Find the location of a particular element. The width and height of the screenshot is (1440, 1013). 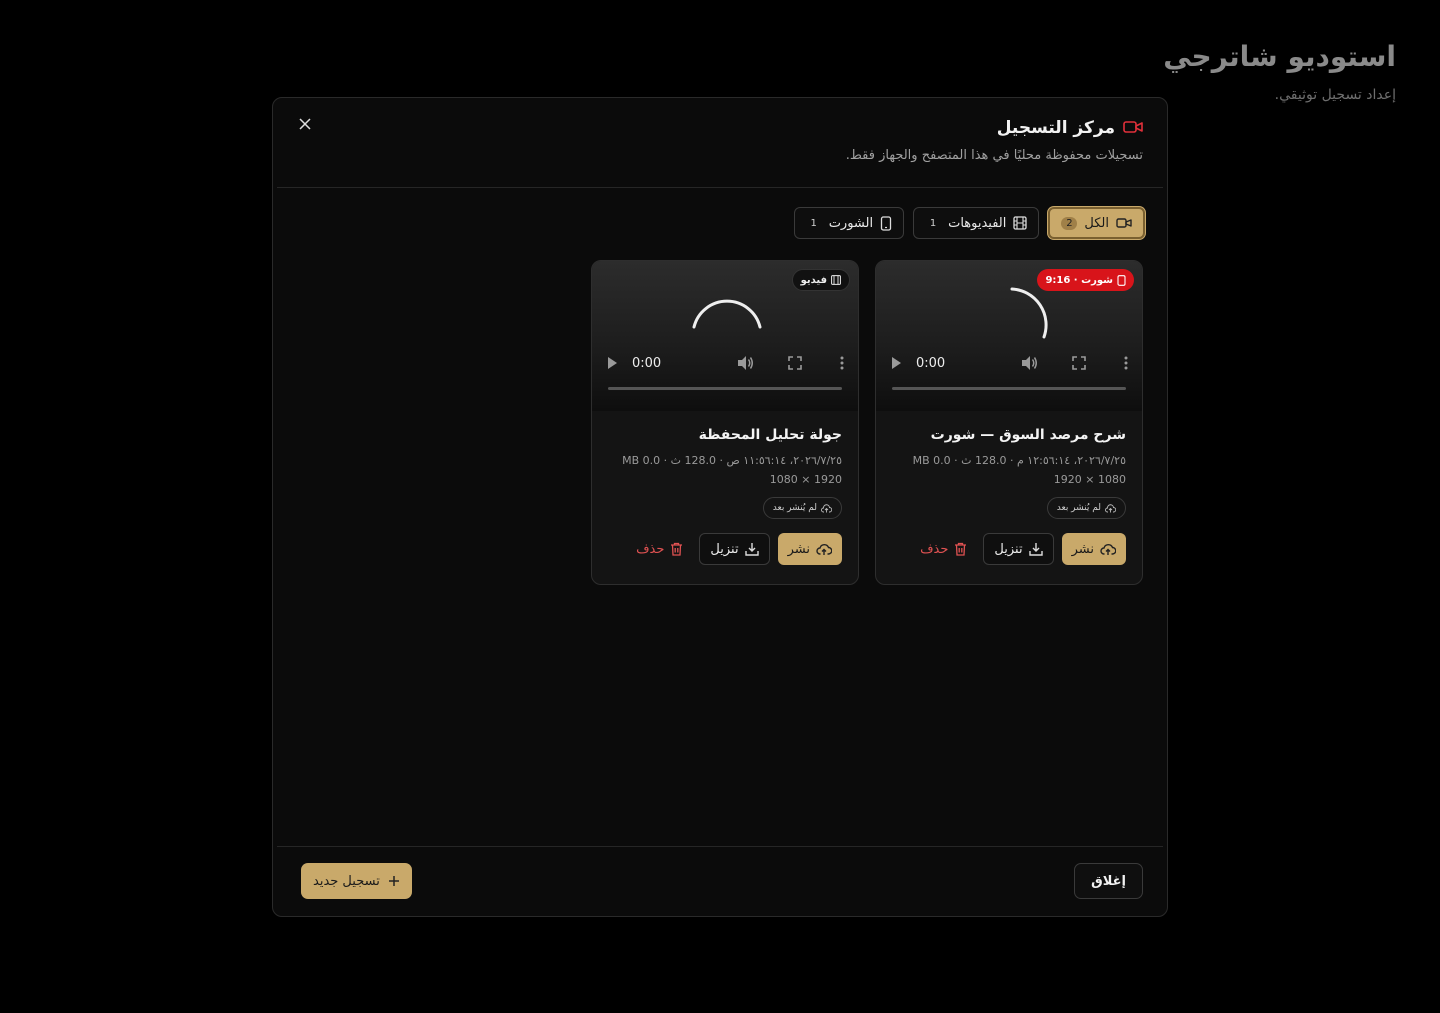

close-footer-button: إغلاق is located at coordinates (1108, 881).